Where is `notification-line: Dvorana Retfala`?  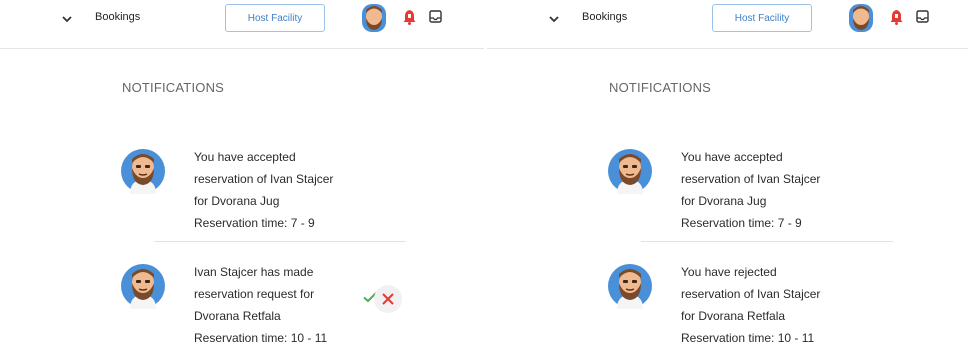 notification-line: Dvorana Retfala is located at coordinates (237, 316).